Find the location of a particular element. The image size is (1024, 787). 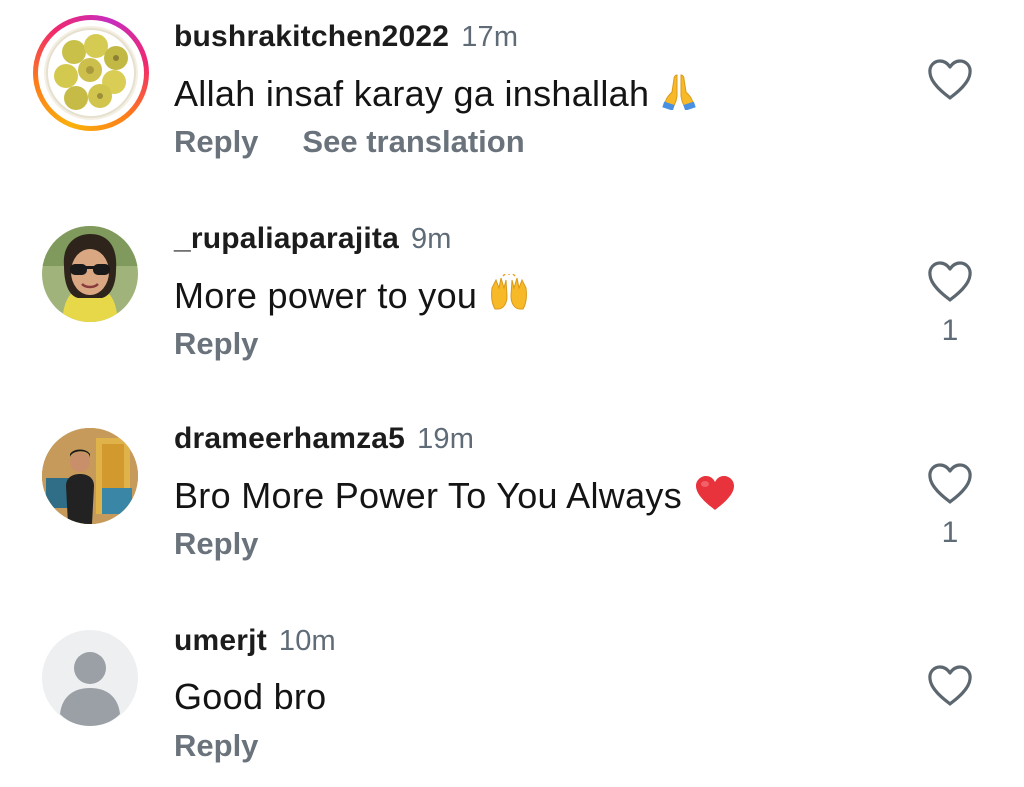

comment-username: bushrakitchen2022 17m is located at coordinates (346, 37).